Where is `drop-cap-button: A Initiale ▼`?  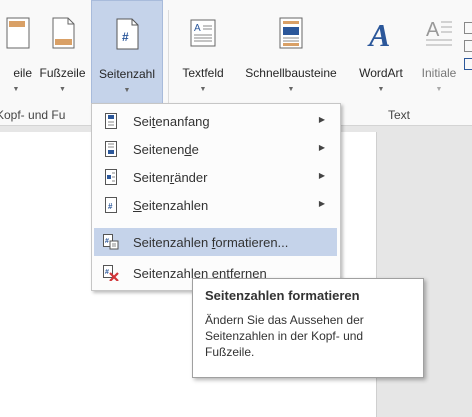
drop-cap-button: A Initiale ▼ is located at coordinates (439, 50).